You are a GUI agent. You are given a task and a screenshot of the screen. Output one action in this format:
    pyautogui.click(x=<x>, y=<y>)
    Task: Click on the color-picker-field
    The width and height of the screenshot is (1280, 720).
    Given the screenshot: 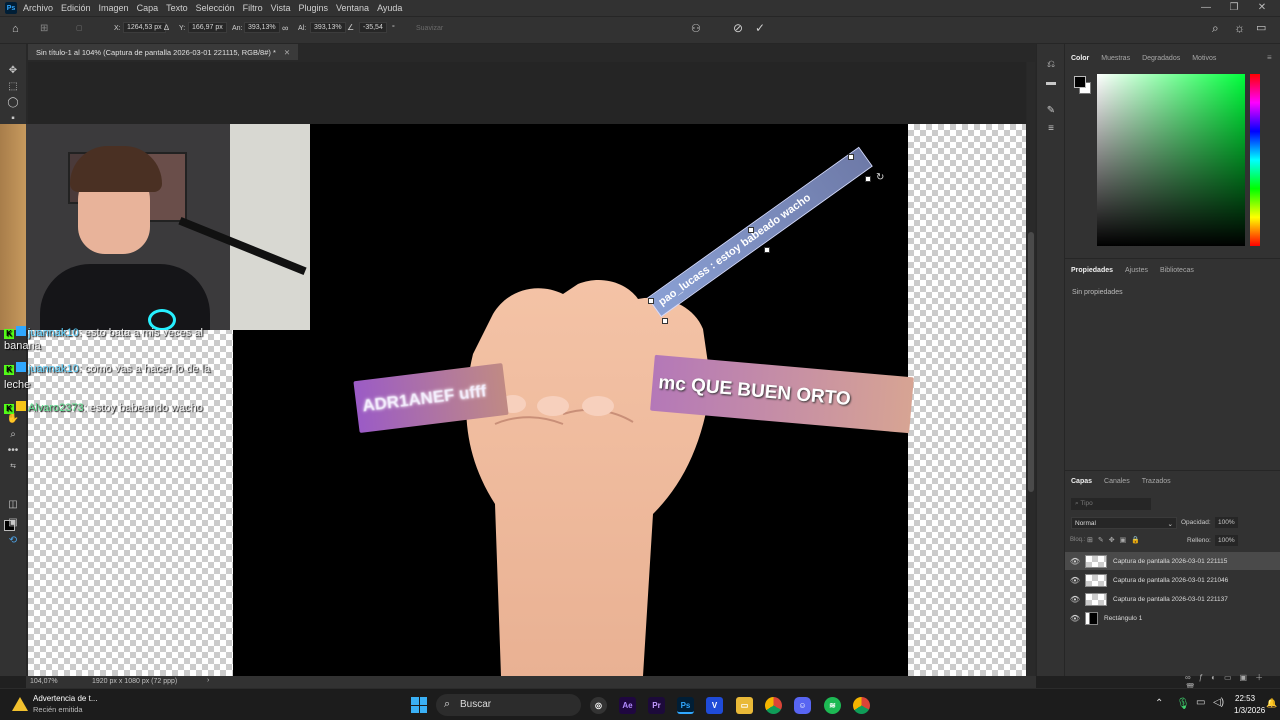 What is the action you would take?
    pyautogui.click(x=1171, y=160)
    